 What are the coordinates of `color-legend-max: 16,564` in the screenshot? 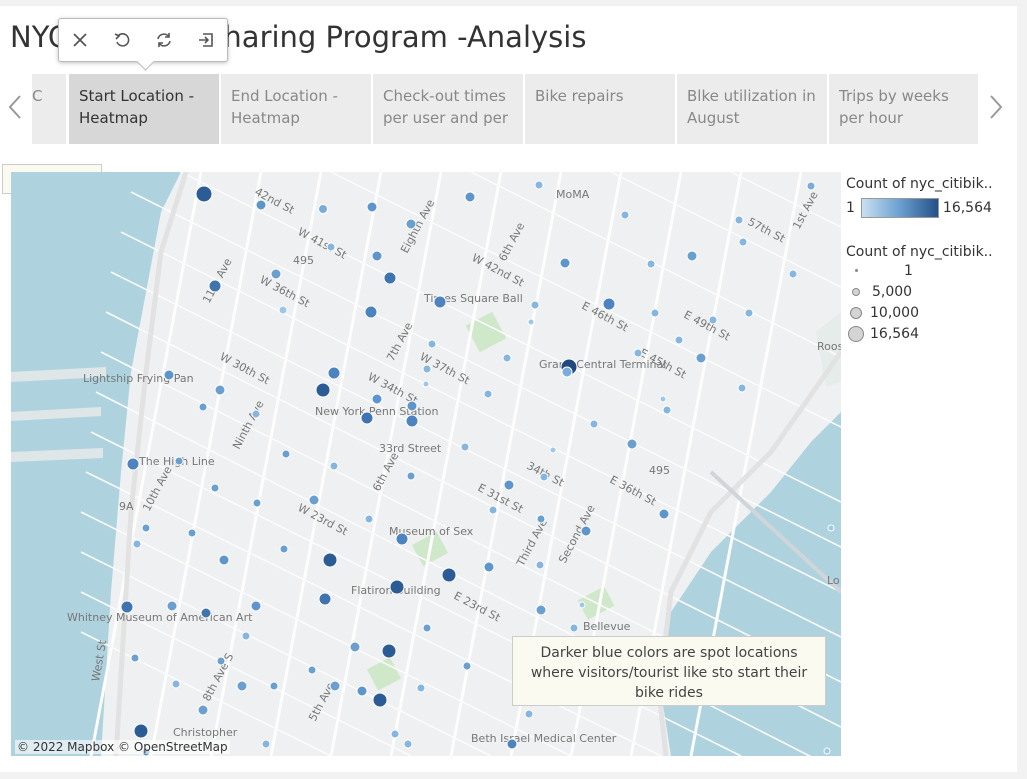 It's located at (967, 208).